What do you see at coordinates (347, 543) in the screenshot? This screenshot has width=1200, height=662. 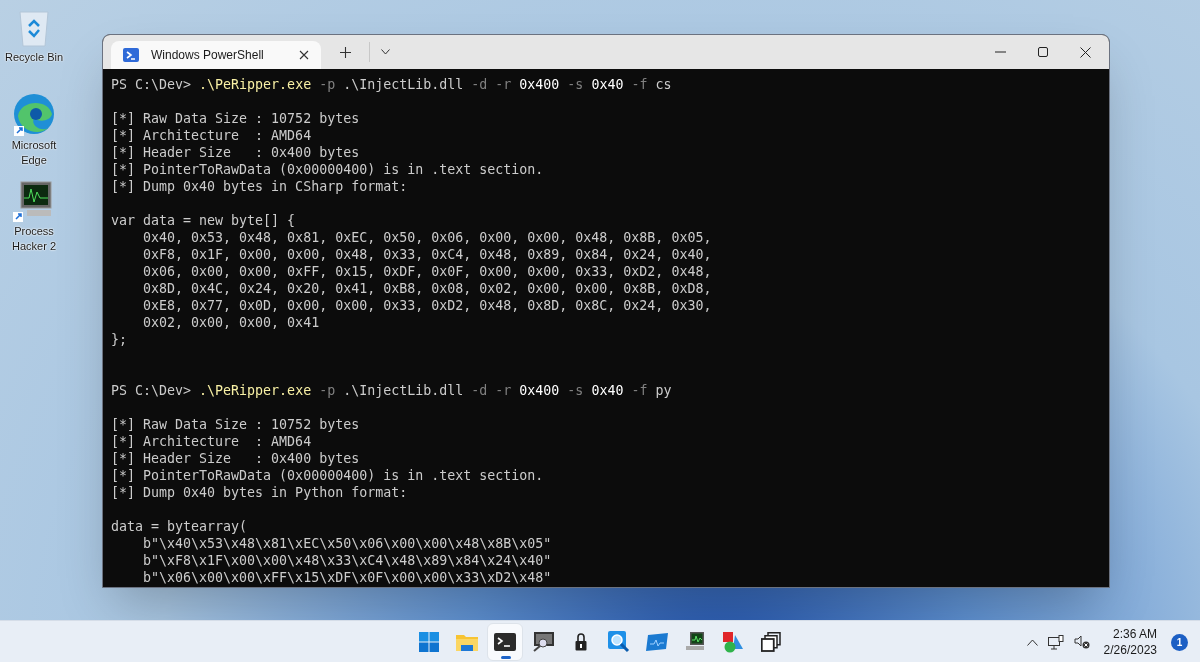 I see `output-line: b"\x40\x53\x48\x81\xEC\x50\x06\x00\x00\x48\x8B\x05"` at bounding box center [347, 543].